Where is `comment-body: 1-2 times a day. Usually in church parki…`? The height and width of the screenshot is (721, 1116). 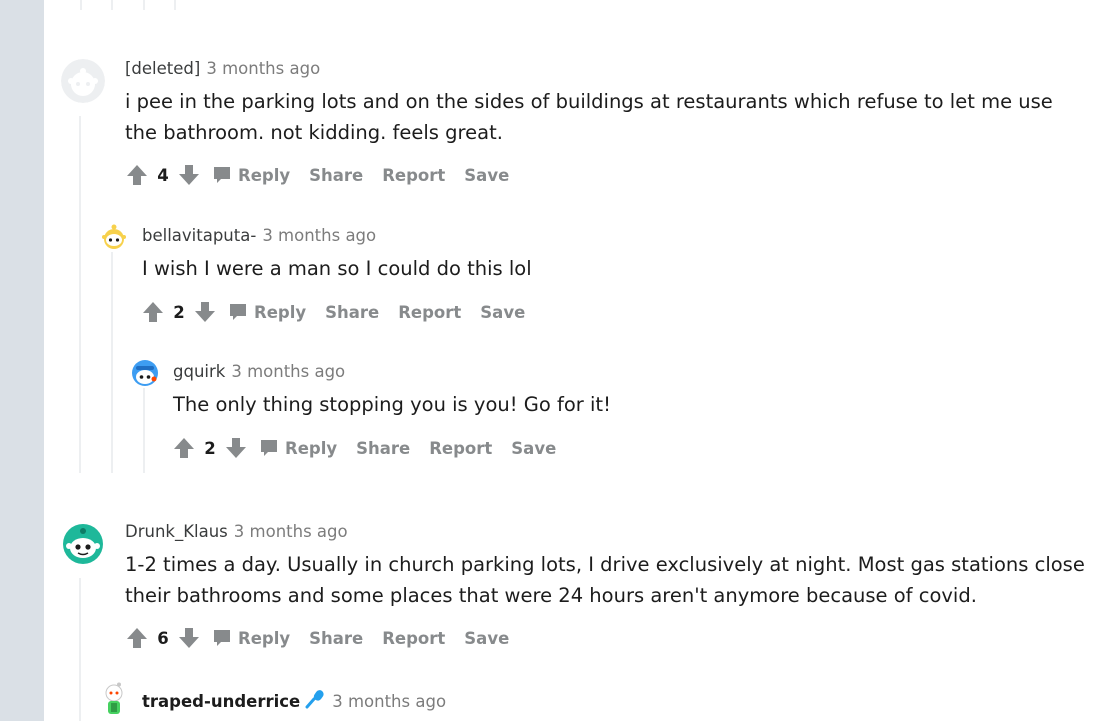
comment-body: 1-2 times a day. Usually in church parki… is located at coordinates (605, 580).